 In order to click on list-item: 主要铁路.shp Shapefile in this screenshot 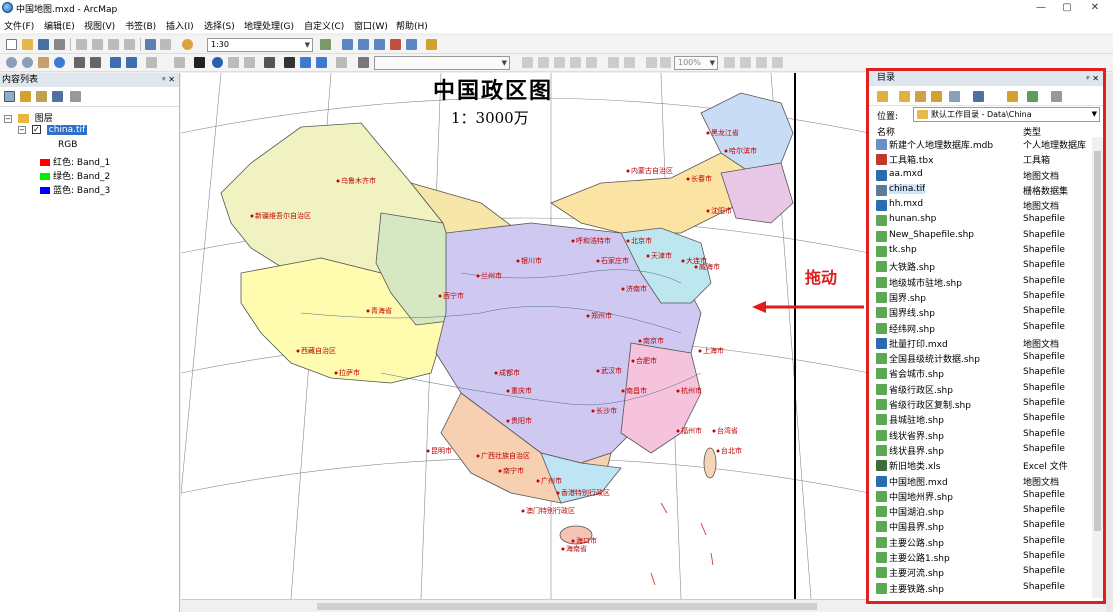, I will do `click(986, 588)`.